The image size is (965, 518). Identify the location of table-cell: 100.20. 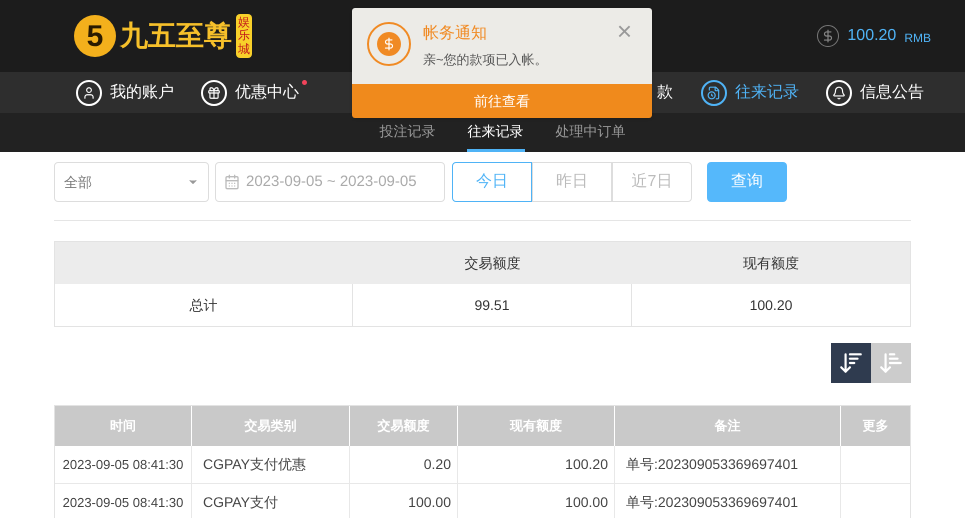
(536, 464).